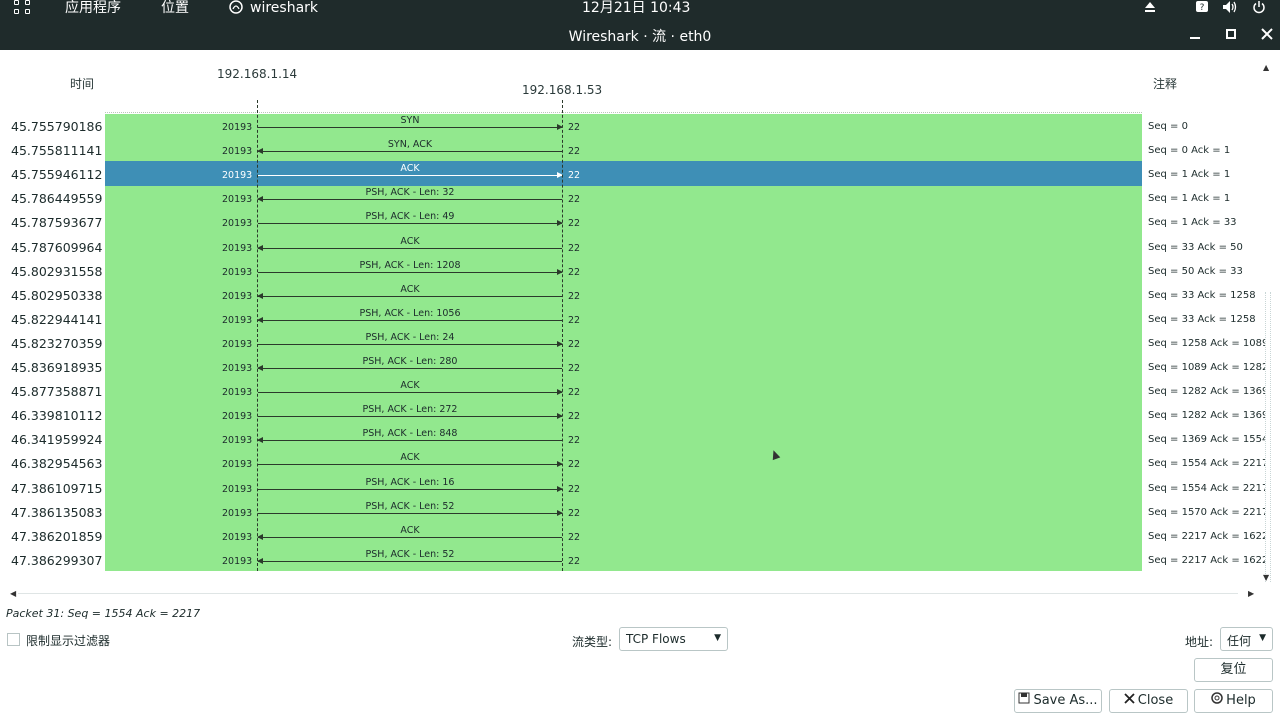 Image resolution: width=1280 pixels, height=720 pixels. I want to click on active-app-name: wireshark, so click(284, 8).